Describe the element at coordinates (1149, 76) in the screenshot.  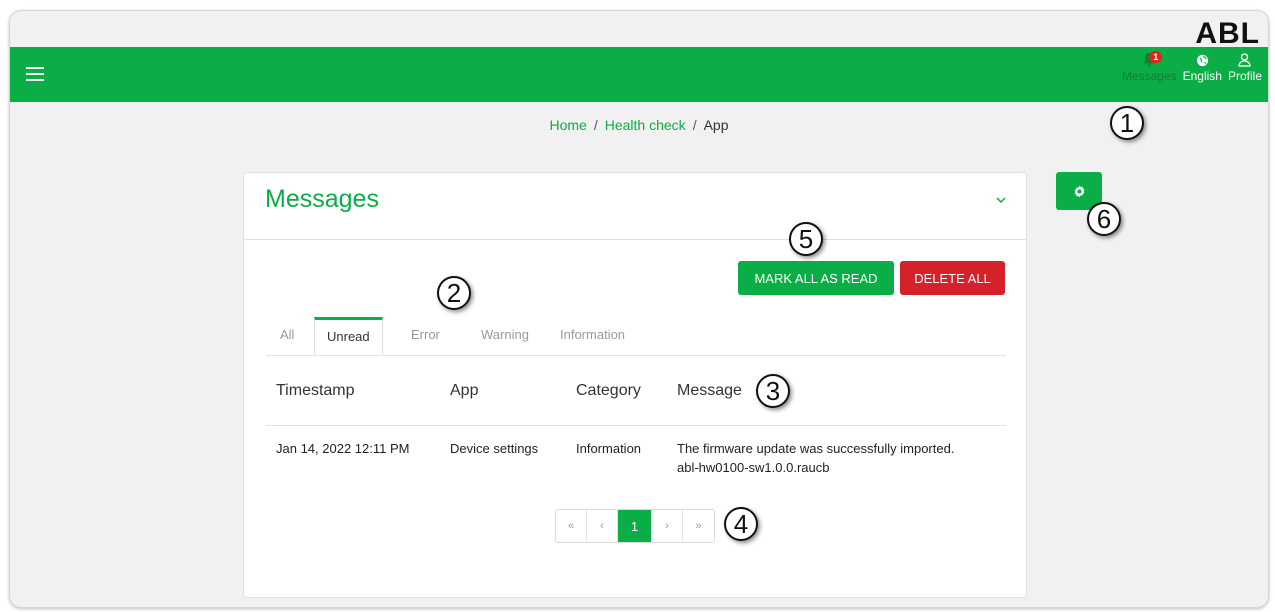
I see `messages-nav-label: Messages` at that location.